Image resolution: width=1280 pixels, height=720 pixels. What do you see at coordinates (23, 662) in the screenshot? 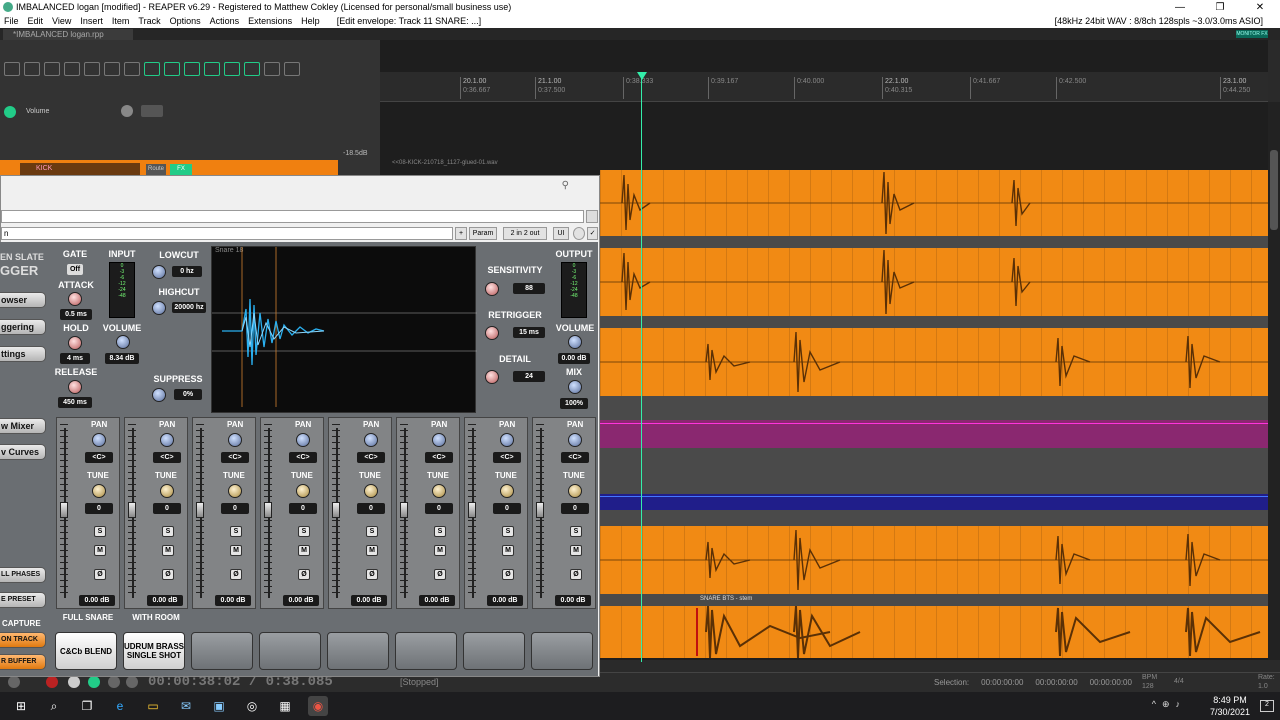
I see `capture-buffer-button: R BUFFER` at bounding box center [23, 662].